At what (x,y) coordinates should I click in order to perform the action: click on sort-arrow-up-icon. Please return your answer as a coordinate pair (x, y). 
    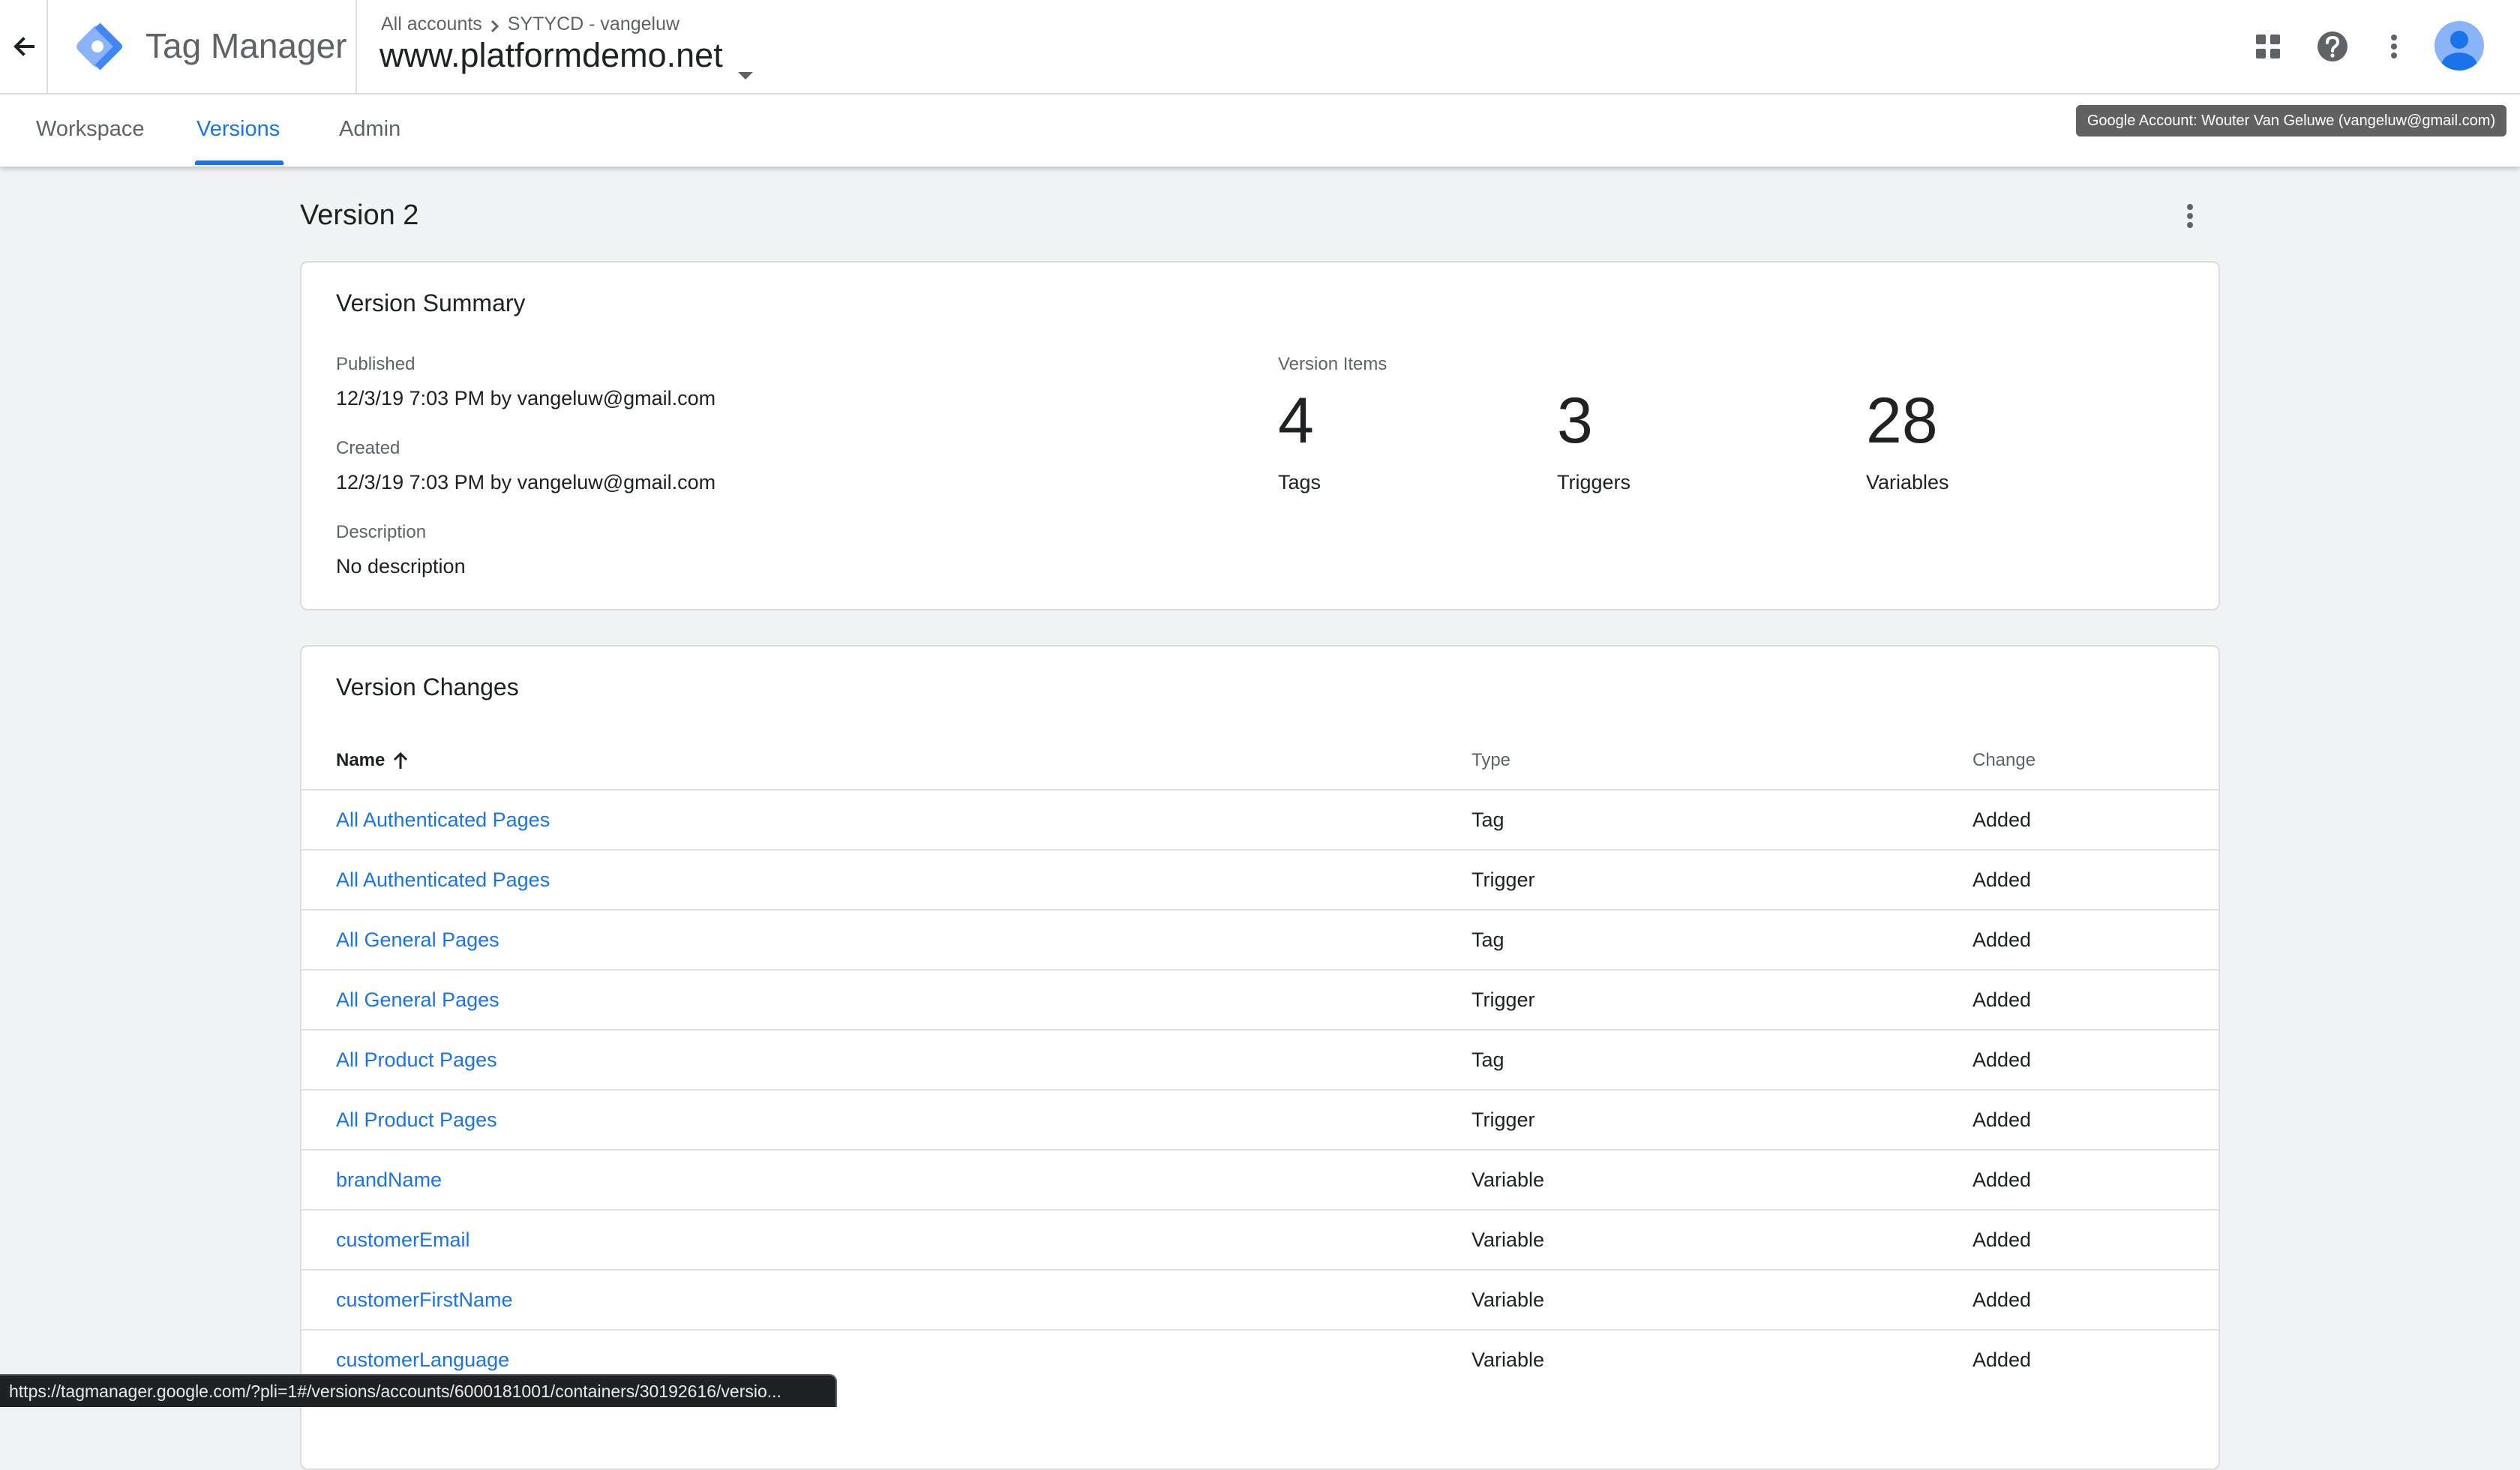
    Looking at the image, I should click on (400, 760).